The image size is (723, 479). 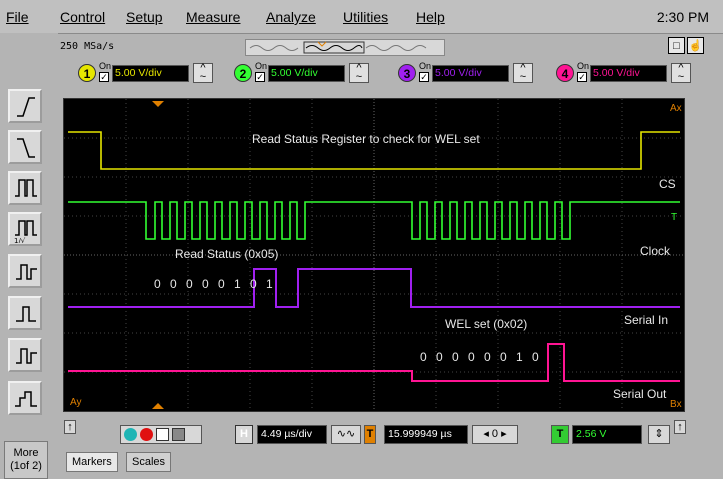 I want to click on serial-in-bits: 0 0 0 0 0 1 0 1, so click(x=213, y=284).